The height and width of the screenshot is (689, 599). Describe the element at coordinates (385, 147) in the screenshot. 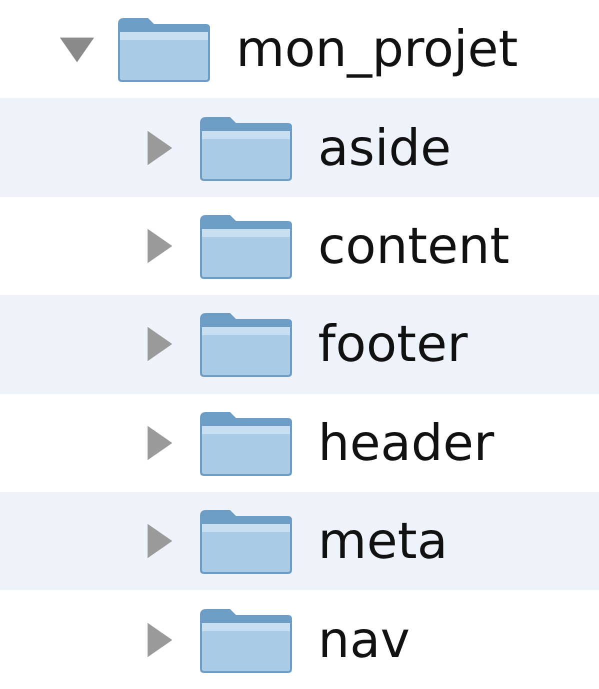

I see `folder-name: aside` at that location.